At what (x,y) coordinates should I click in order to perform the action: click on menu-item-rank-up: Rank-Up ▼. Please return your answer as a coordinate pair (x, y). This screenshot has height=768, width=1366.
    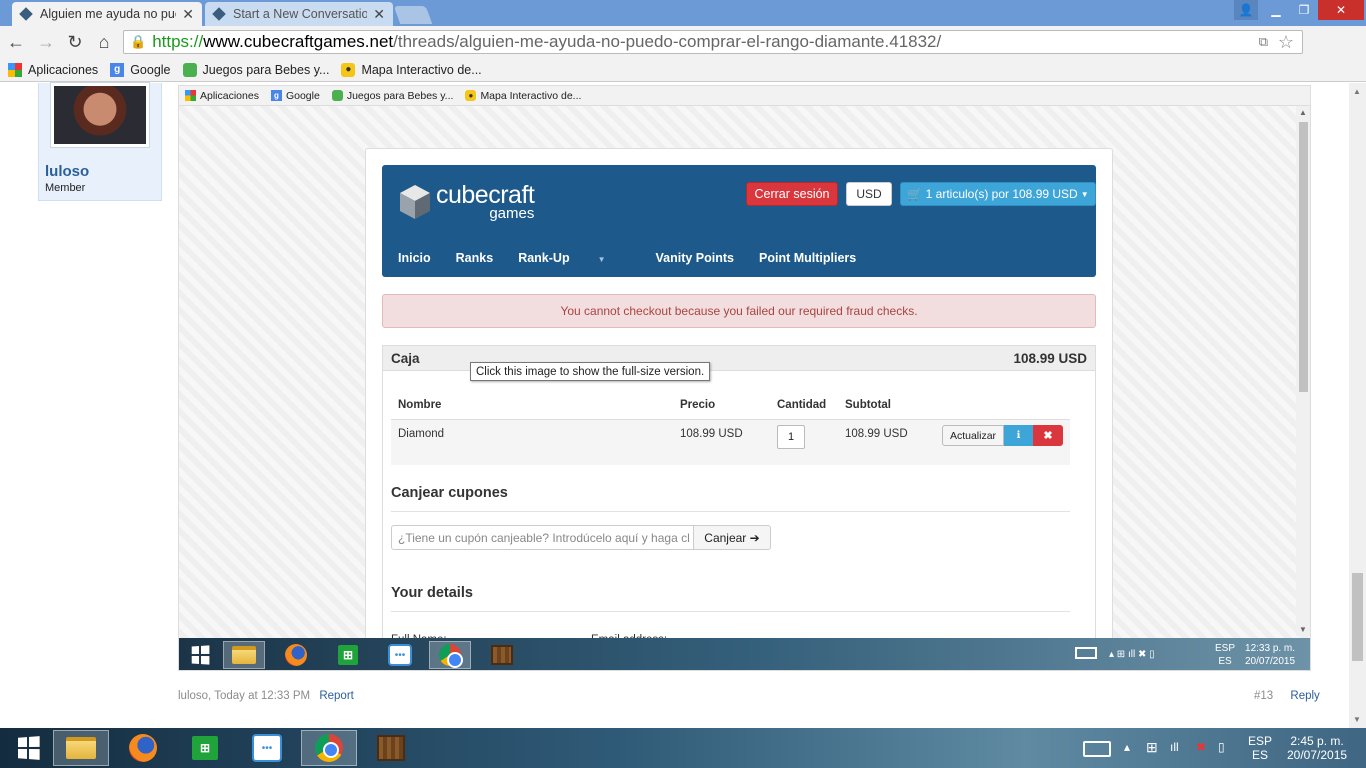
    Looking at the image, I should click on (574, 258).